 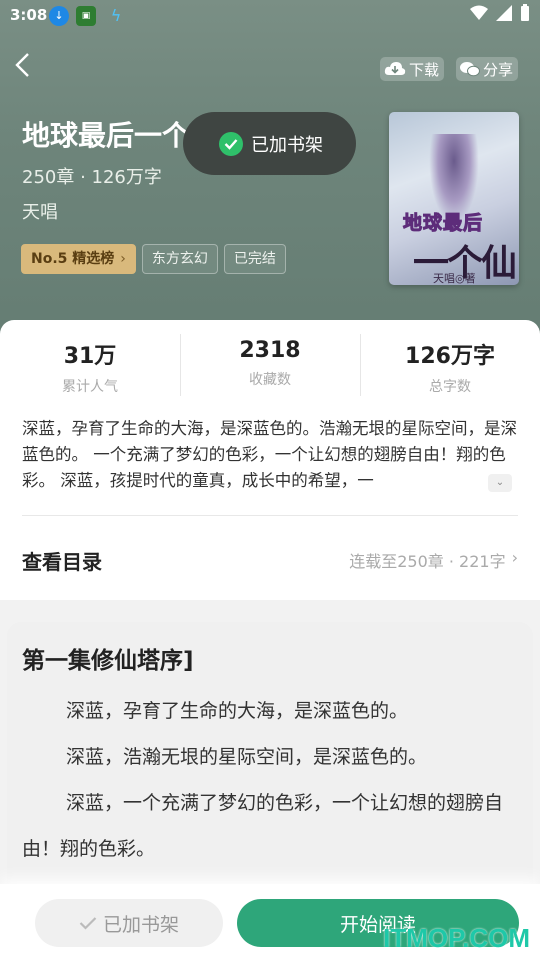 I want to click on book-cover: 地球最后 一个仙门 天唱◎著, so click(x=454, y=198).